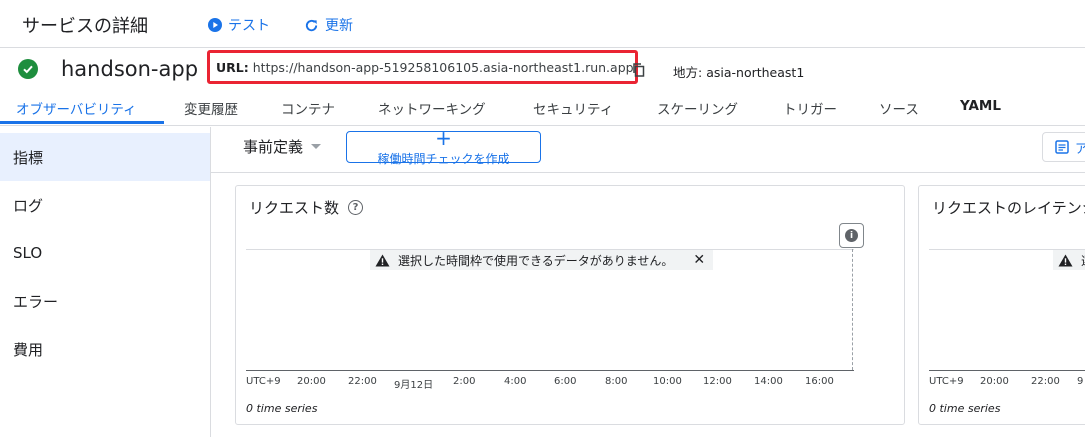 The height and width of the screenshot is (437, 1085). Describe the element at coordinates (28, 205) in the screenshot. I see `sidebar-item-label: ログ` at that location.